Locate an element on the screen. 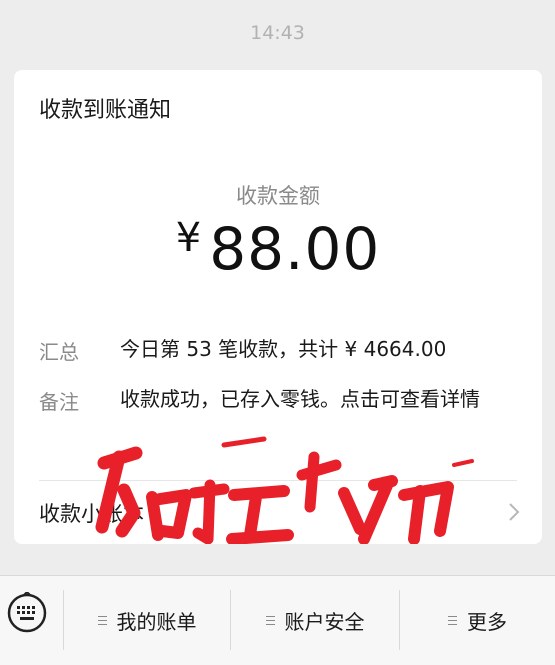 The width and height of the screenshot is (555, 665). tab-account-security: 账户安全 is located at coordinates (315, 620).